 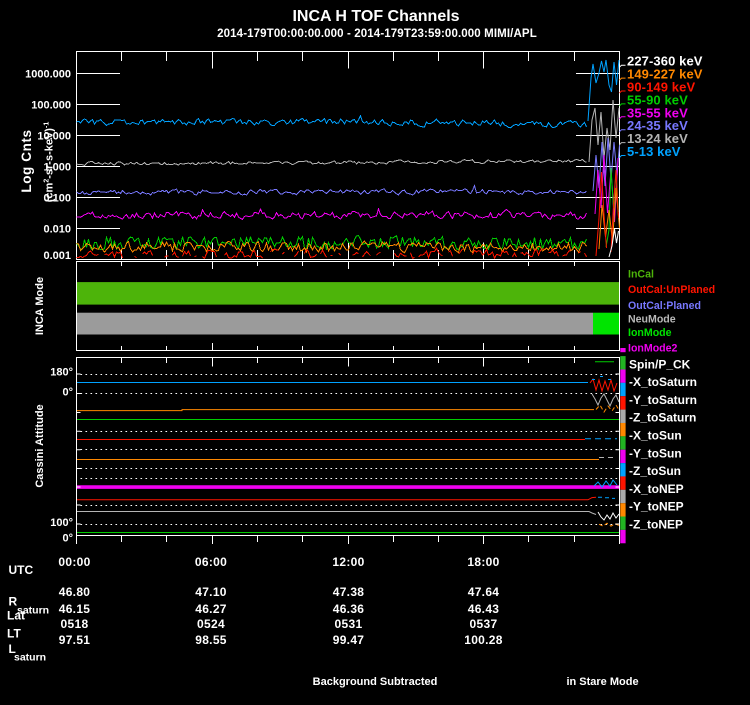 What do you see at coordinates (50, 162) in the screenshot?
I see `svg-text: (cm2-sr-s-keV)-1` at bounding box center [50, 162].